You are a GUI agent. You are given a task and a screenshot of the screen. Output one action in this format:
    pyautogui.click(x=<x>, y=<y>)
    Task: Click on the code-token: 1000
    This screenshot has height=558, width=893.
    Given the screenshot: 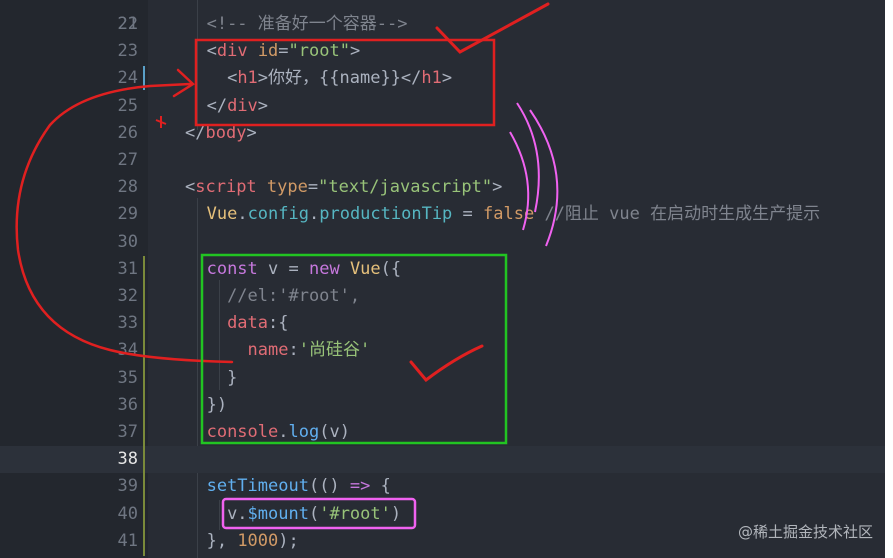 What is the action you would take?
    pyautogui.click(x=258, y=540)
    